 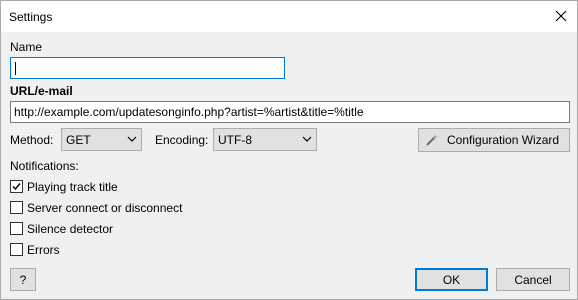 What do you see at coordinates (101, 139) in the screenshot?
I see `method-select: GET` at bounding box center [101, 139].